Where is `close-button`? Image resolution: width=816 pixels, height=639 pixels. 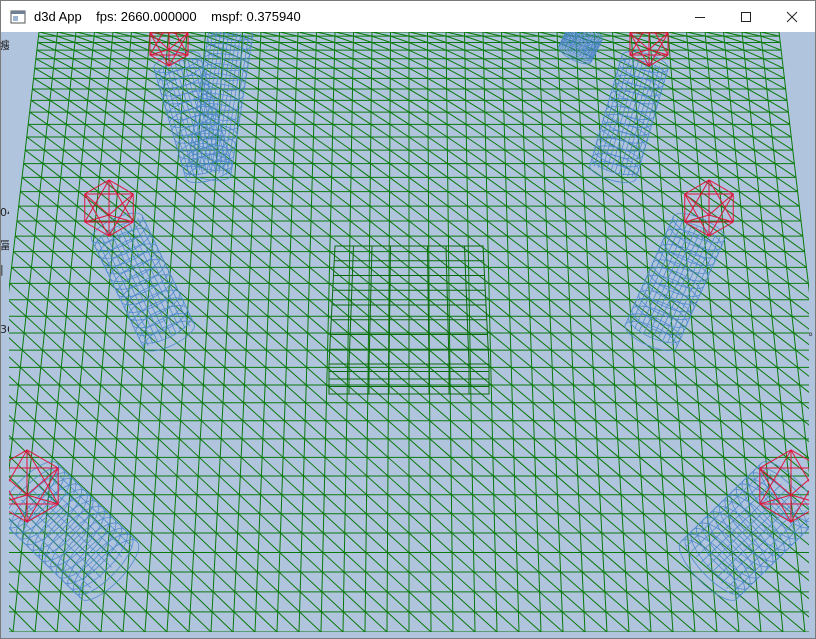 close-button is located at coordinates (792, 16).